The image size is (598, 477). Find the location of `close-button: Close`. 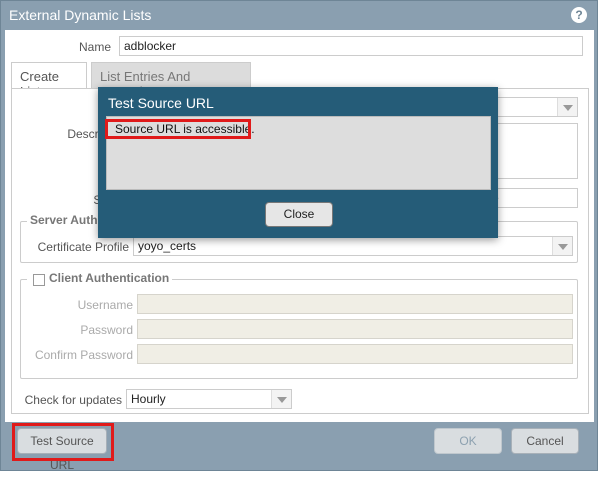

close-button: Close is located at coordinates (299, 214).